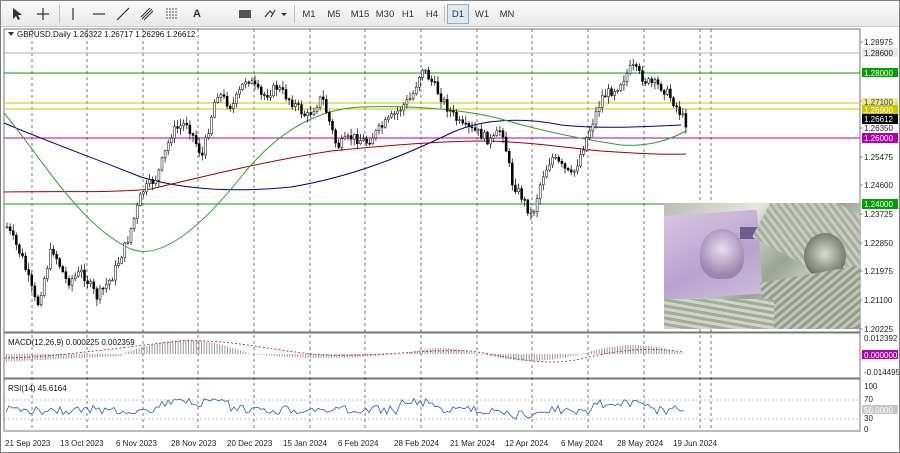 This screenshot has width=900, height=453. What do you see at coordinates (385, 14) in the screenshot?
I see `timeframe-m30: M30` at bounding box center [385, 14].